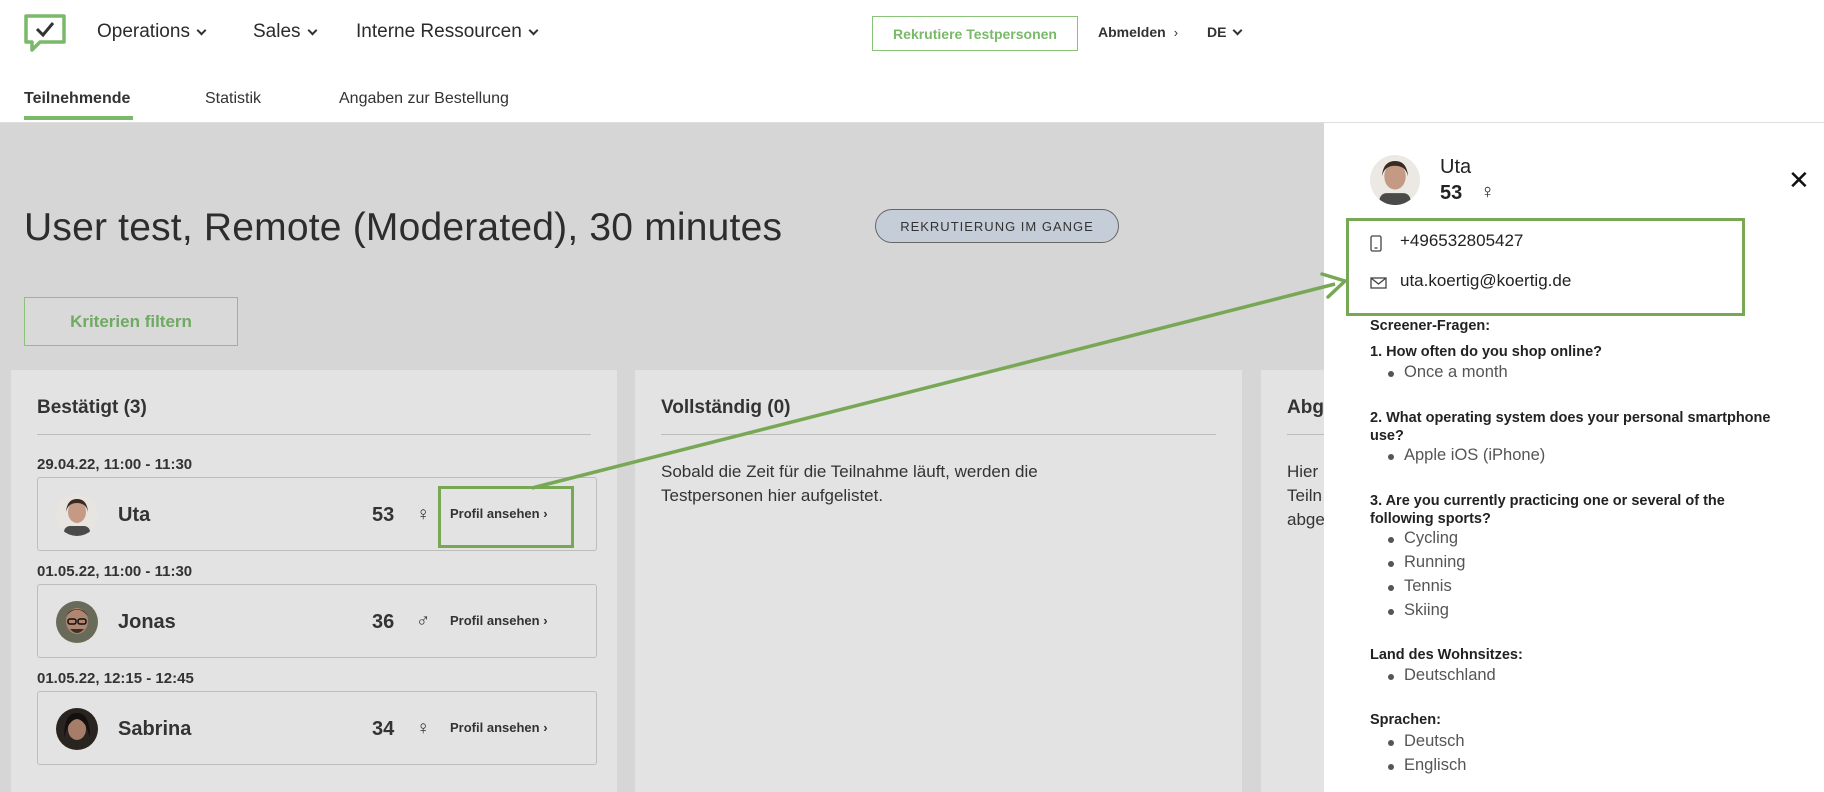 This screenshot has height=792, width=1824. Describe the element at coordinates (1376, 243) in the screenshot. I see `phone-icon` at that location.